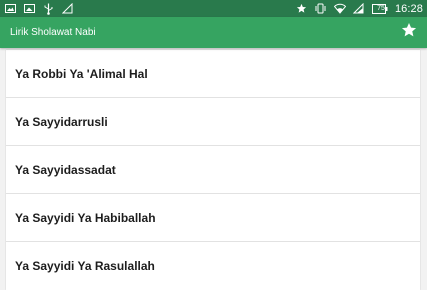  Describe the element at coordinates (38, 9) in the screenshot. I see `status-bar-notifications` at that location.